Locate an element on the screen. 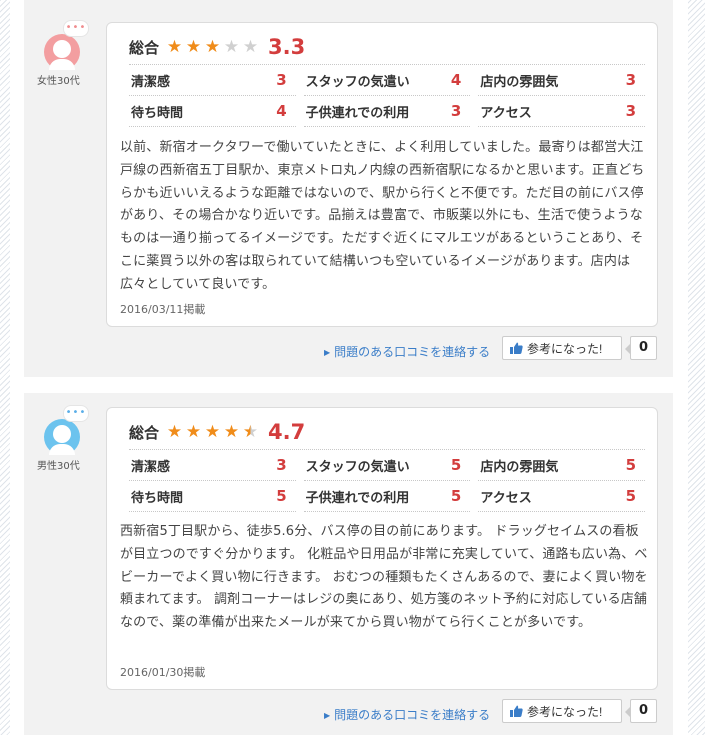  post-date: 2016/01/30掲載 is located at coordinates (163, 672).